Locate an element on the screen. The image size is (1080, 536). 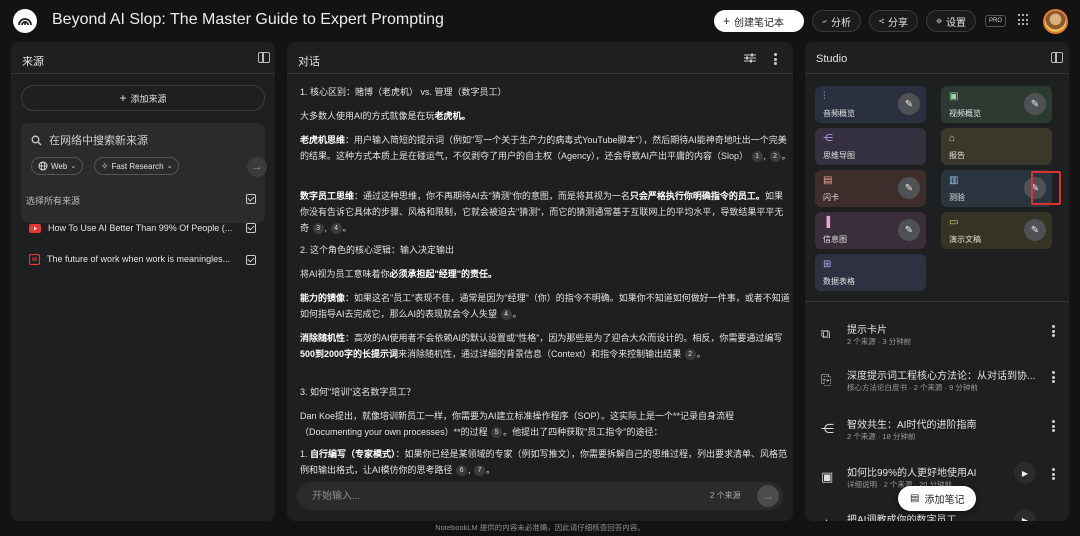
note-meta: 2 个来源 · 3 分钟前 is located at coordinates (879, 341).